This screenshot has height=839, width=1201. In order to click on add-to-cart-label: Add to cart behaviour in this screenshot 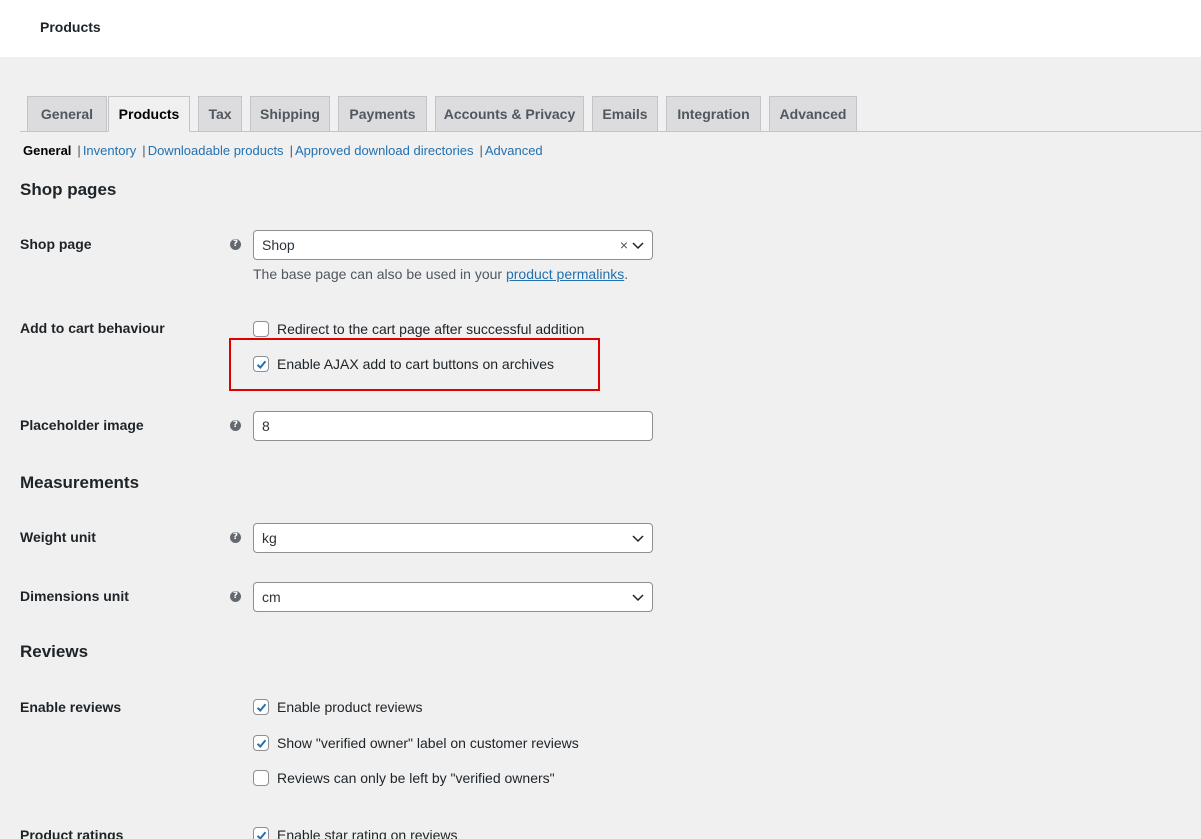, I will do `click(92, 328)`.